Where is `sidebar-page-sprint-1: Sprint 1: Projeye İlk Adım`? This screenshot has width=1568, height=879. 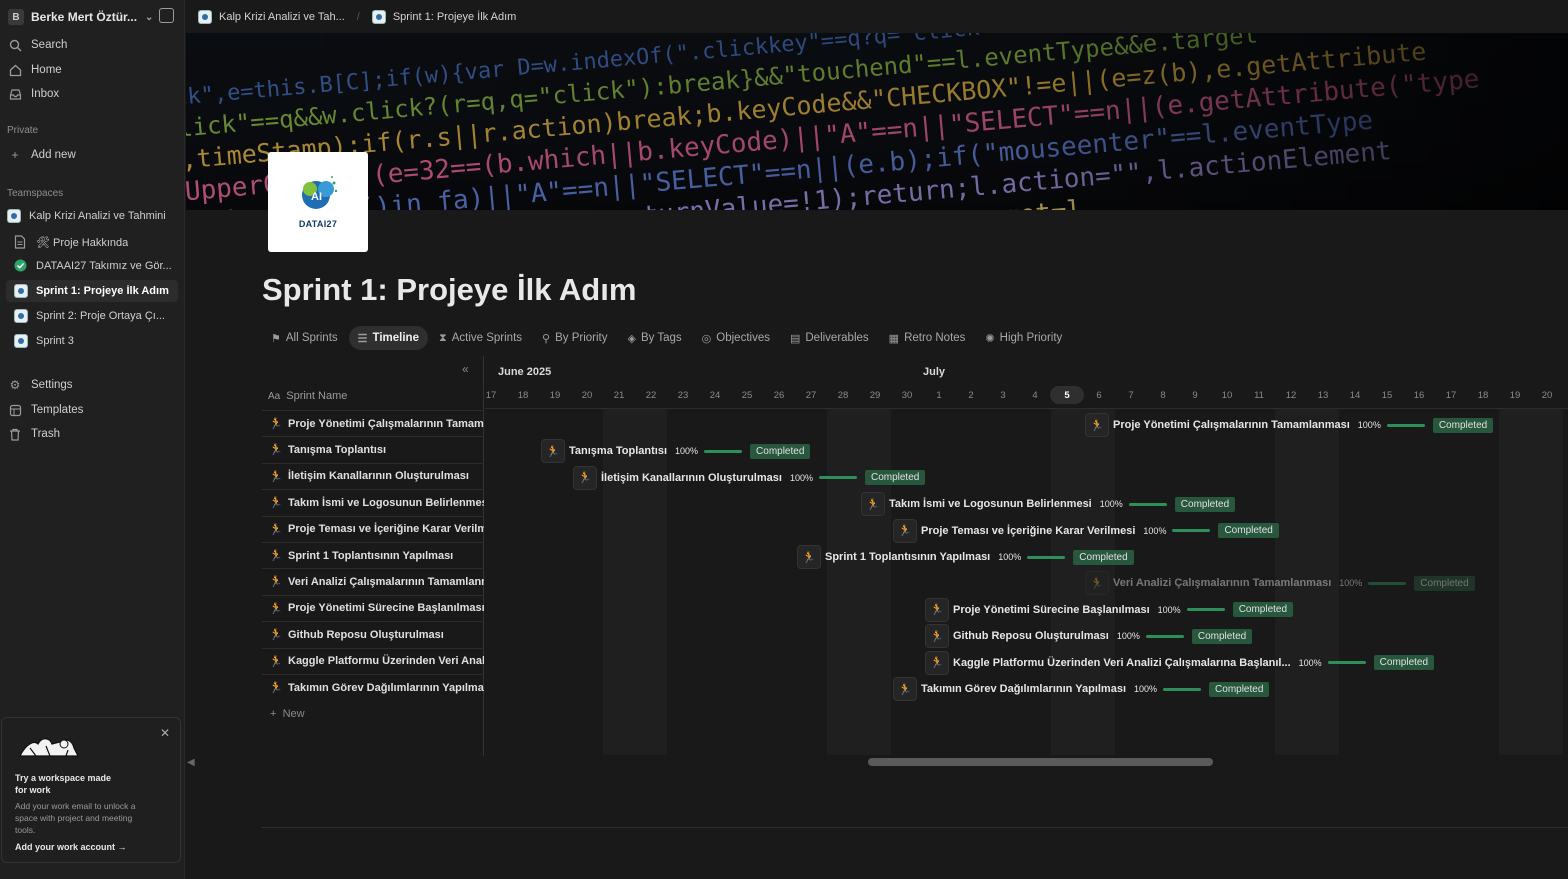
sidebar-page-sprint-1: Sprint 1: Projeye İlk Adım is located at coordinates (92, 291).